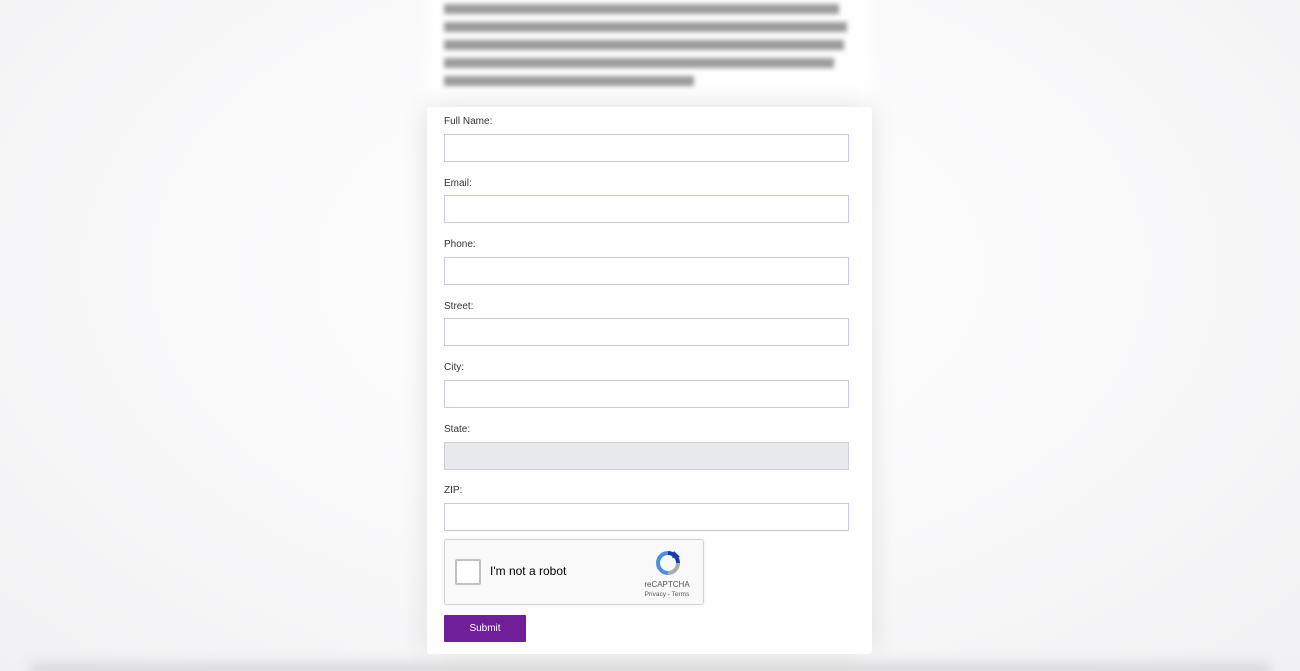  What do you see at coordinates (646, 209) in the screenshot?
I see `email-input` at bounding box center [646, 209].